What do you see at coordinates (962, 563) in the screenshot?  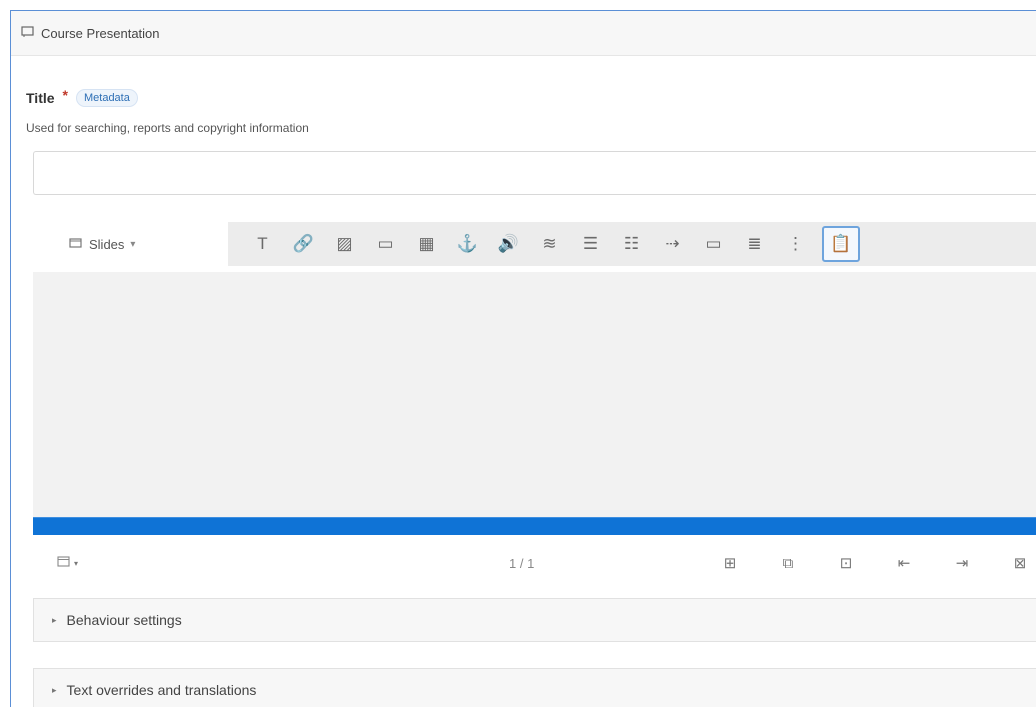 I see `move-slide-right-icon: ⇥` at bounding box center [962, 563].